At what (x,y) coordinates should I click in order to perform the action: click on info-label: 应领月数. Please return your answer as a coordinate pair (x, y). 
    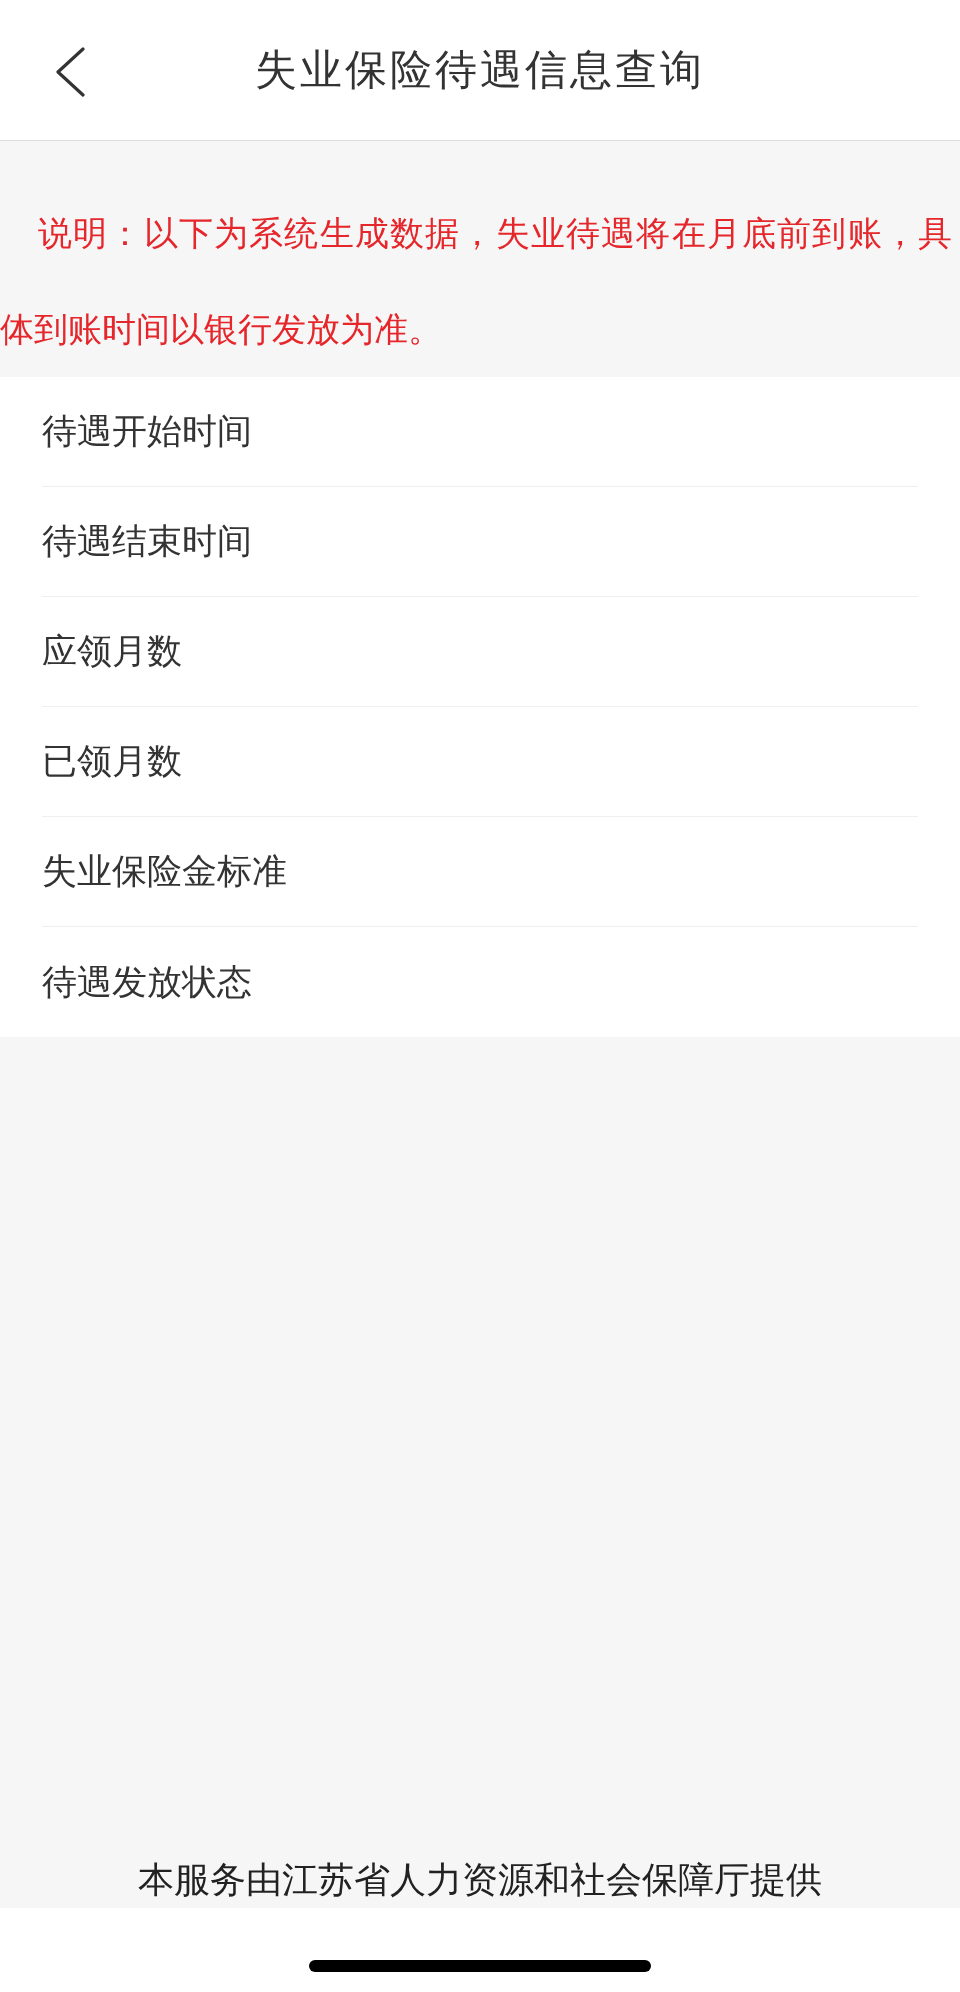
    Looking at the image, I should click on (112, 651).